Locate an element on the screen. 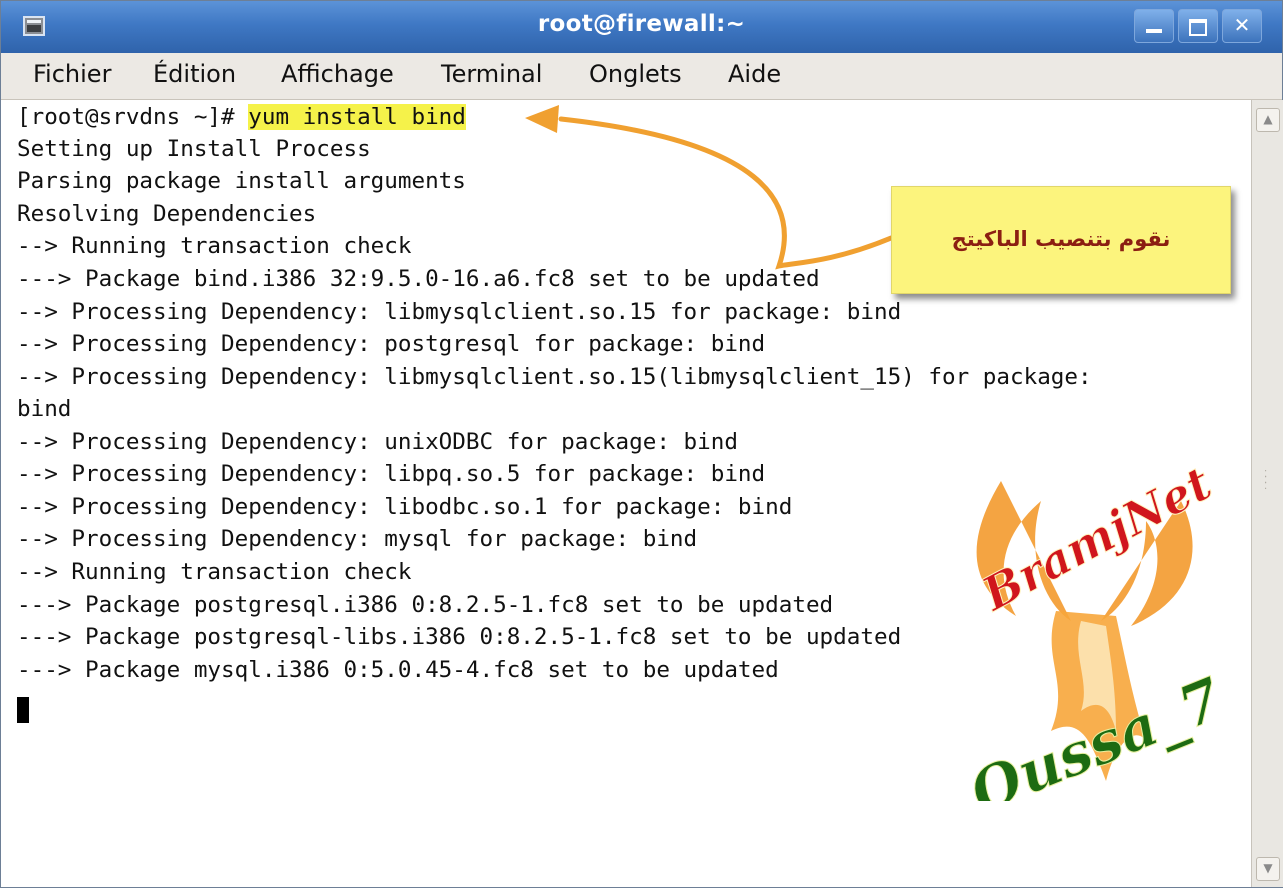 Image resolution: width=1283 pixels, height=889 pixels. scroll-down-button: ▼ is located at coordinates (1268, 869).